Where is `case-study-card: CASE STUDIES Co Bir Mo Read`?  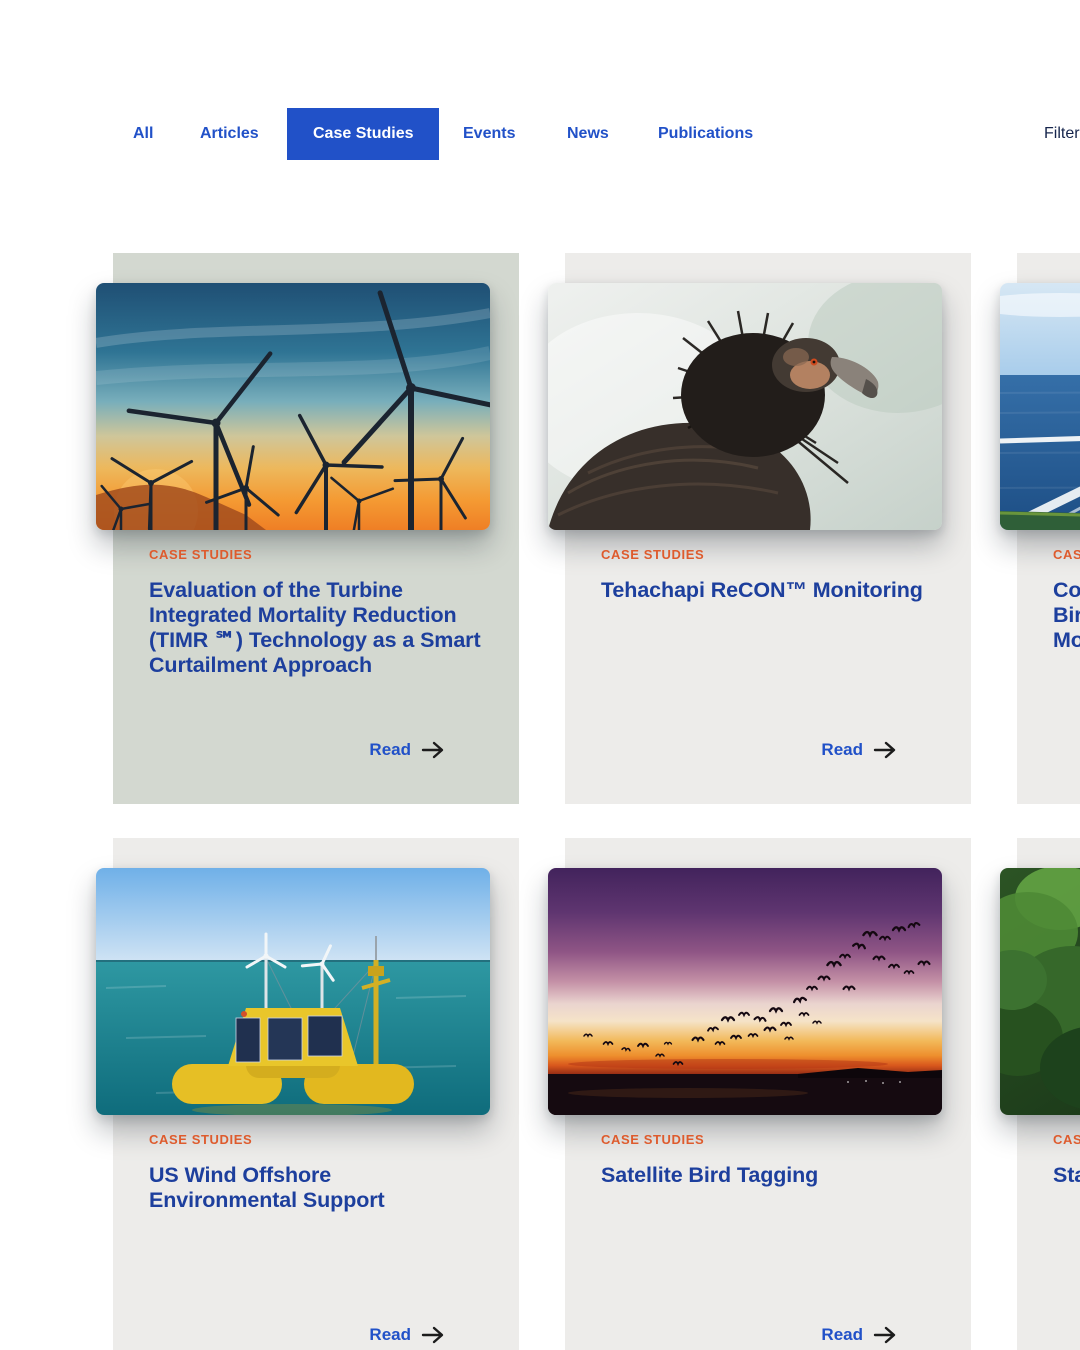 case-study-card: CASE STUDIES Co Bir Mo Read is located at coordinates (1040, 528).